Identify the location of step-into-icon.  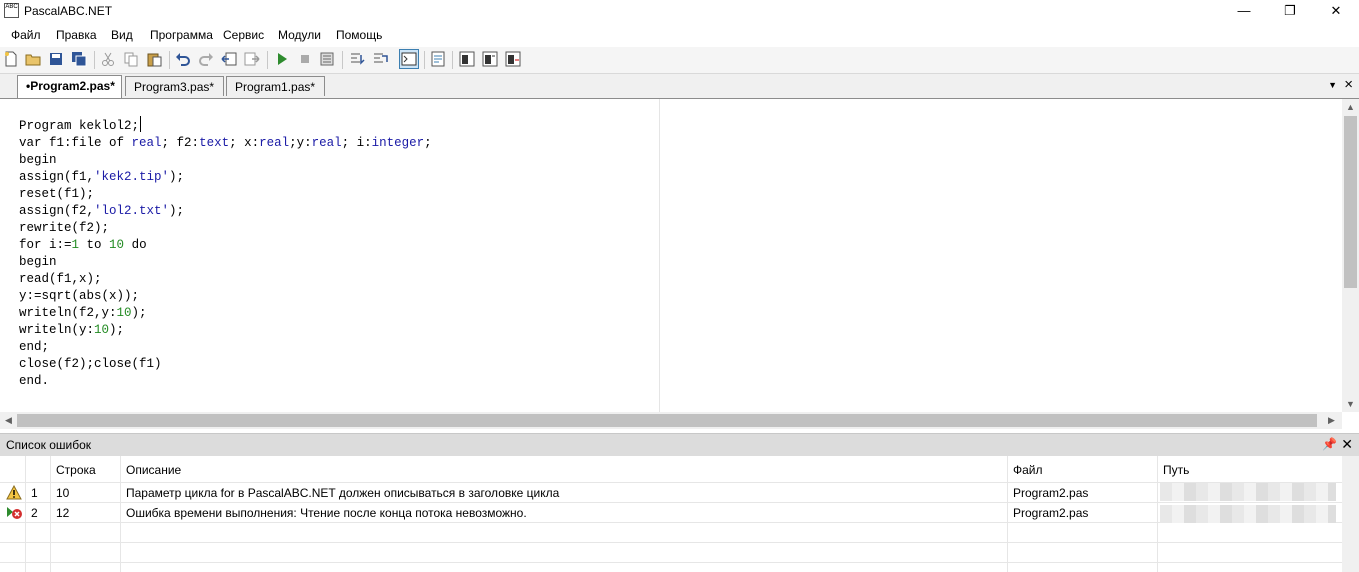
(357, 59).